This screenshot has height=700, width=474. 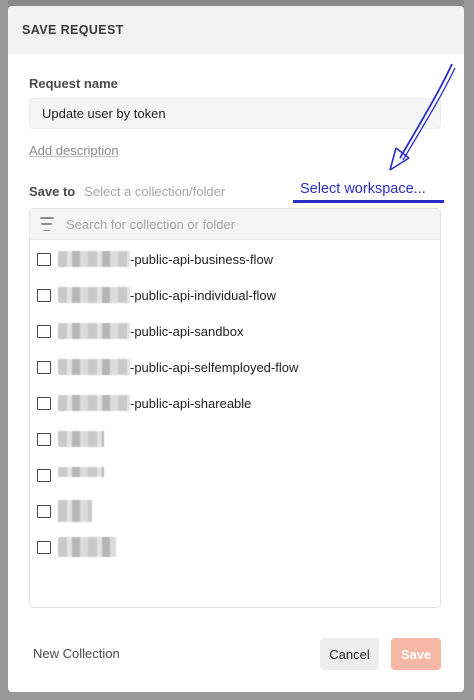 I want to click on new-collection-link: New Collection, so click(x=76, y=653).